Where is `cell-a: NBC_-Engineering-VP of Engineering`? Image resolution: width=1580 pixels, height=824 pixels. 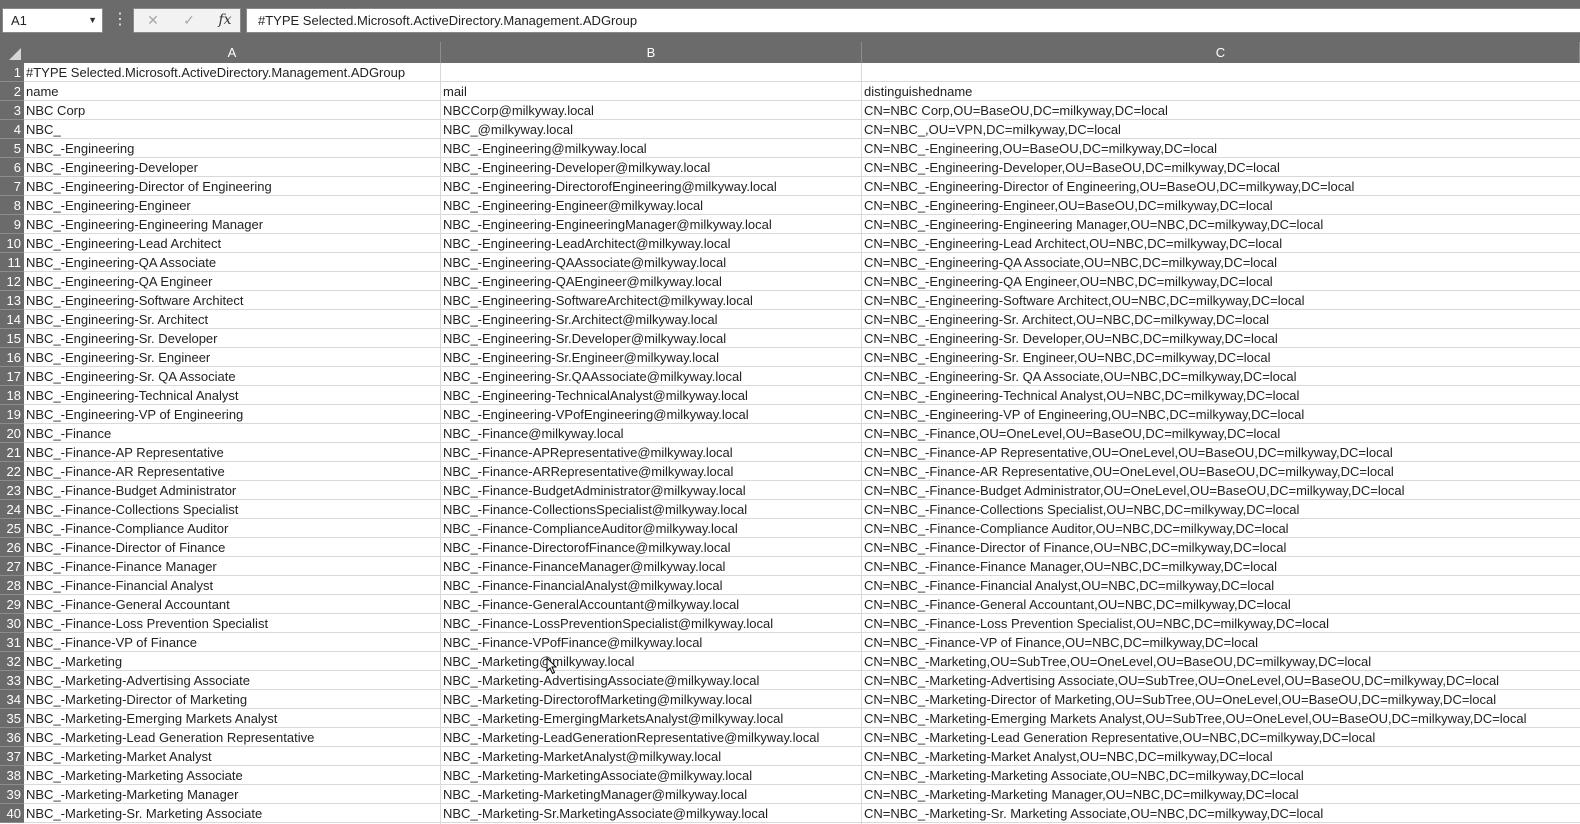 cell-a: NBC_-Engineering-VP of Engineering is located at coordinates (232, 414).